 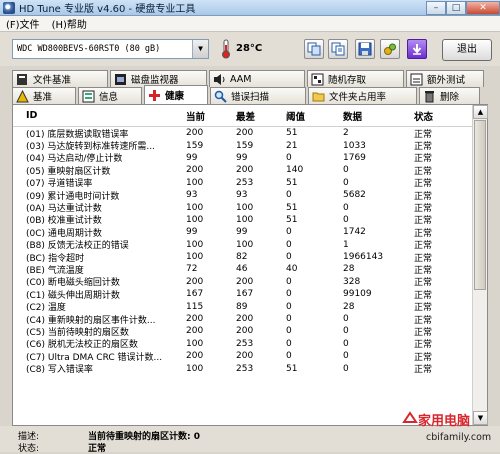 I want to click on threshold-value: 51, so click(x=292, y=219).